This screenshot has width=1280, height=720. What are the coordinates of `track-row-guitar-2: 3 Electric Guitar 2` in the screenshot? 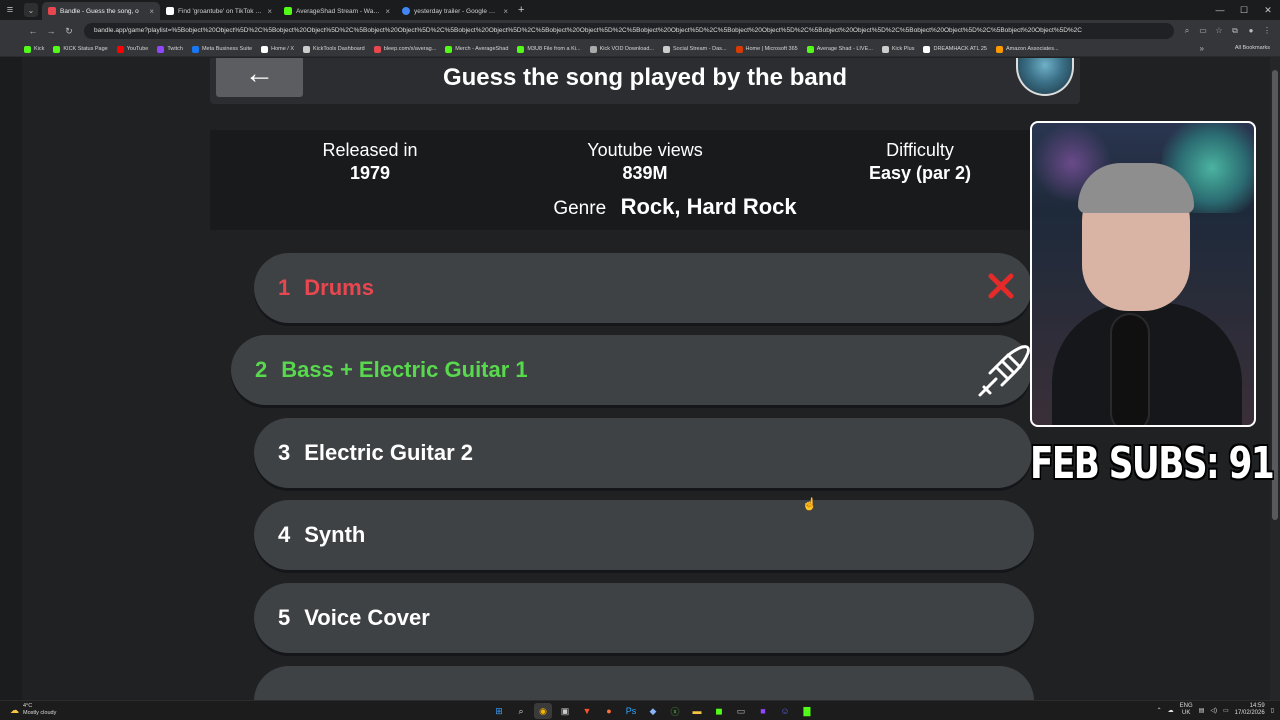 It's located at (643, 453).